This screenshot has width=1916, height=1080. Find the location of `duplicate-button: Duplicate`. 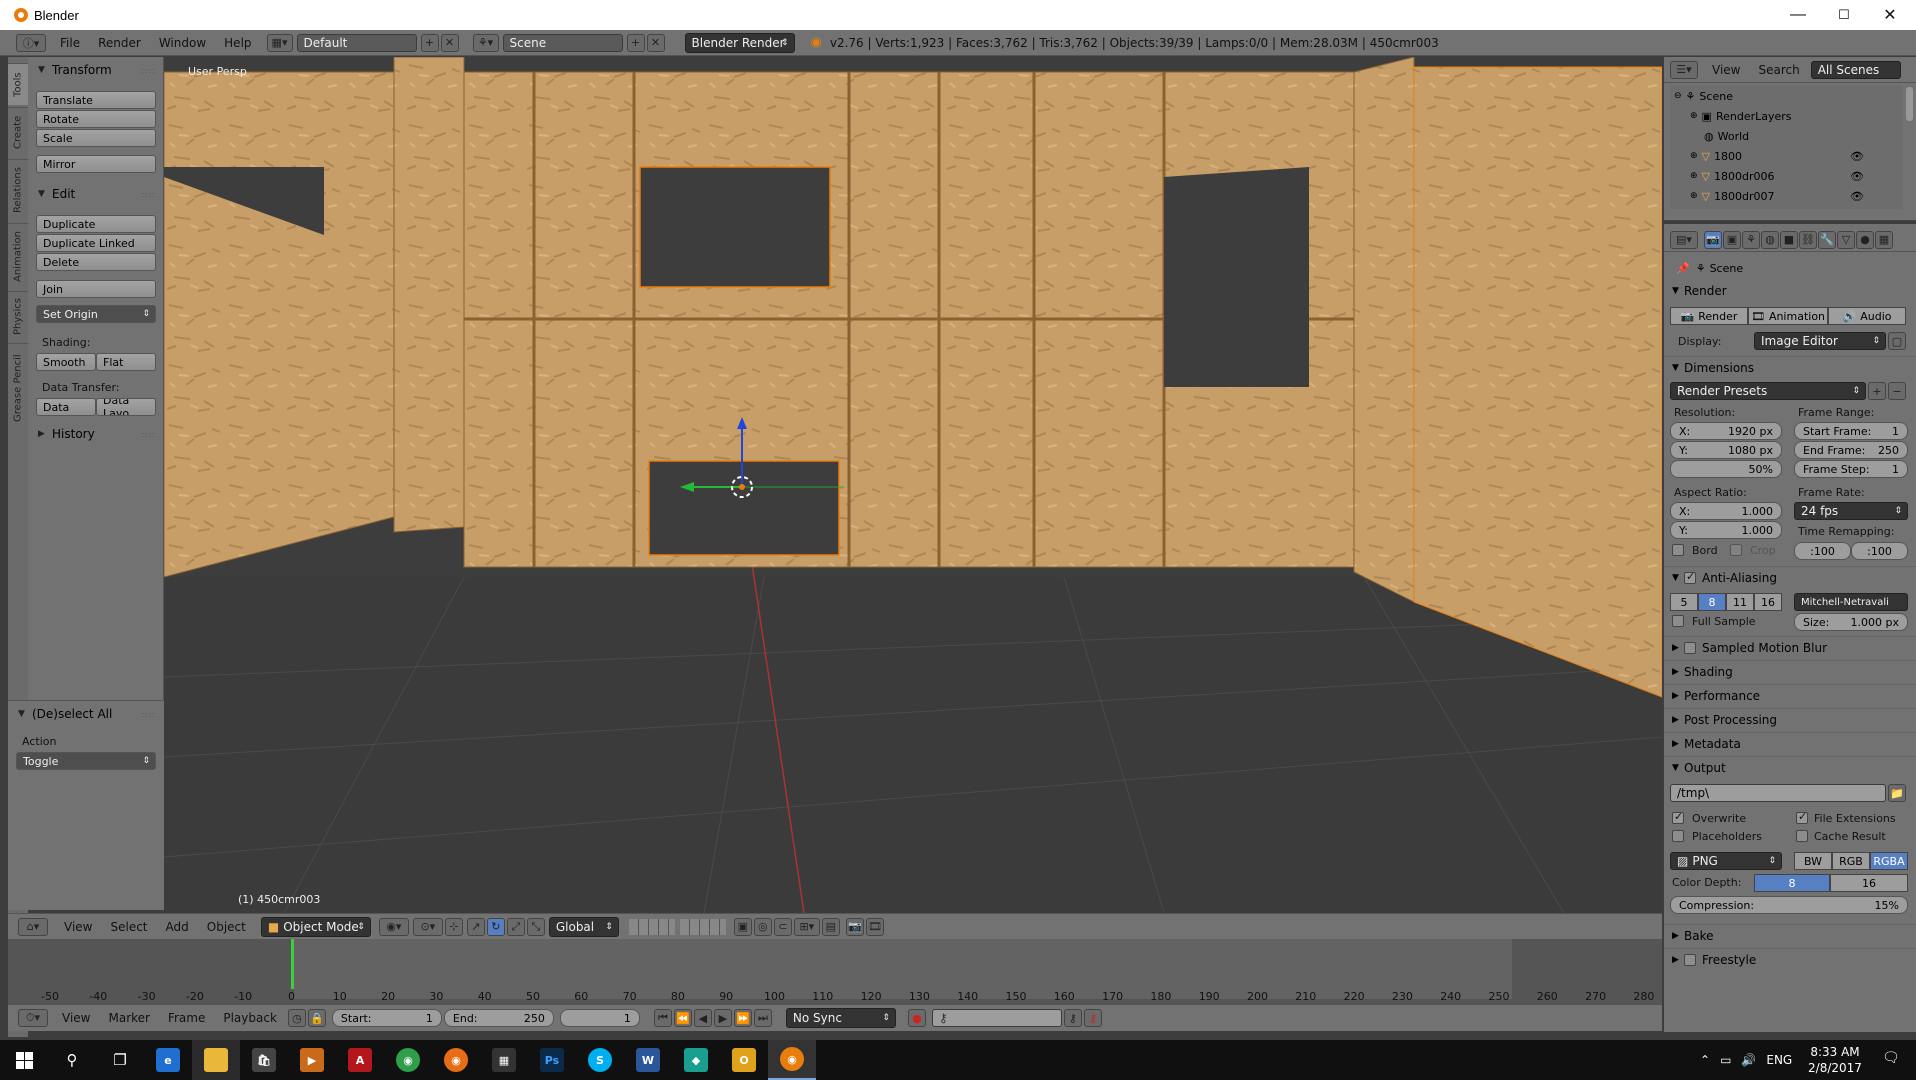

duplicate-button: Duplicate is located at coordinates (96, 224).